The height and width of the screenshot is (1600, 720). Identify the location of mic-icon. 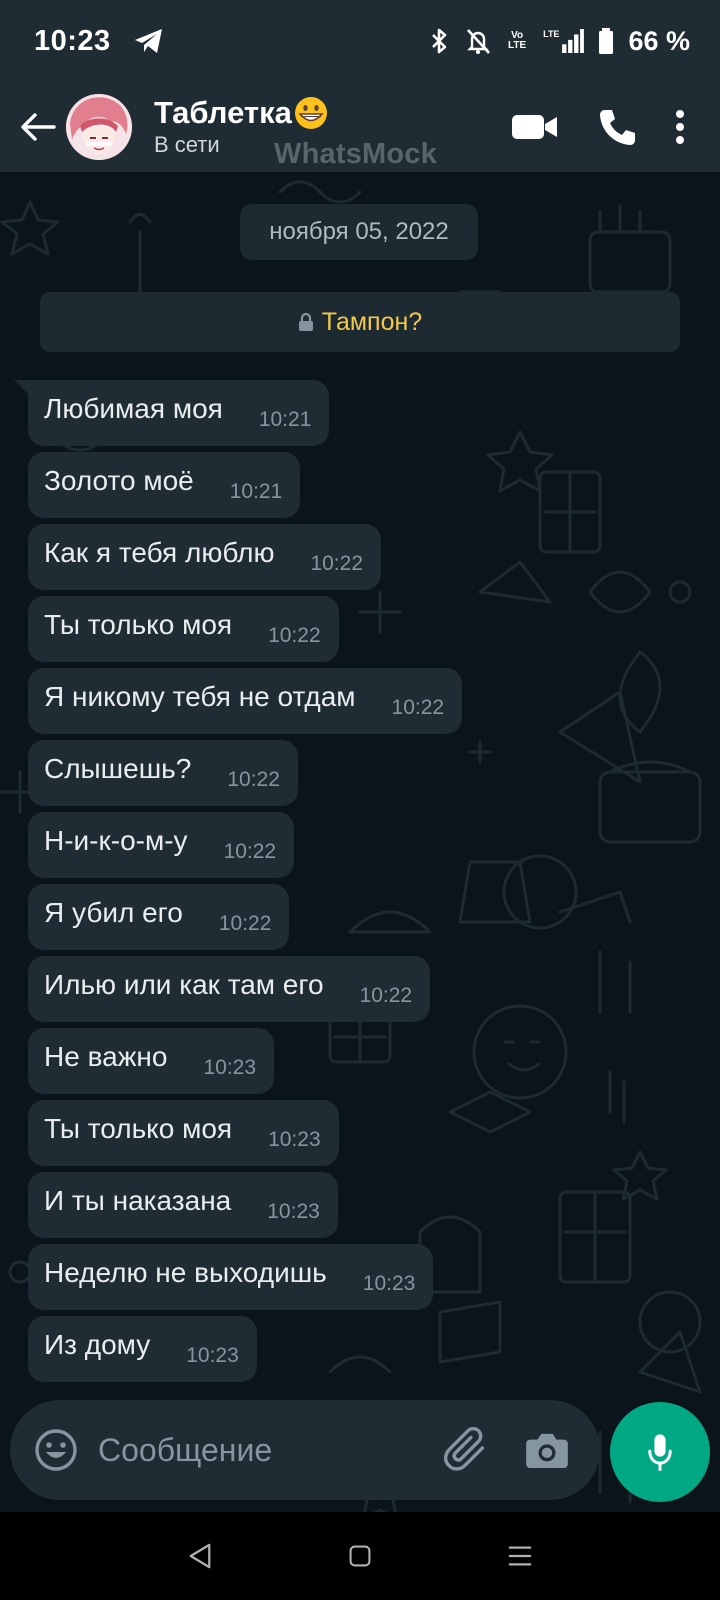
(660, 1453).